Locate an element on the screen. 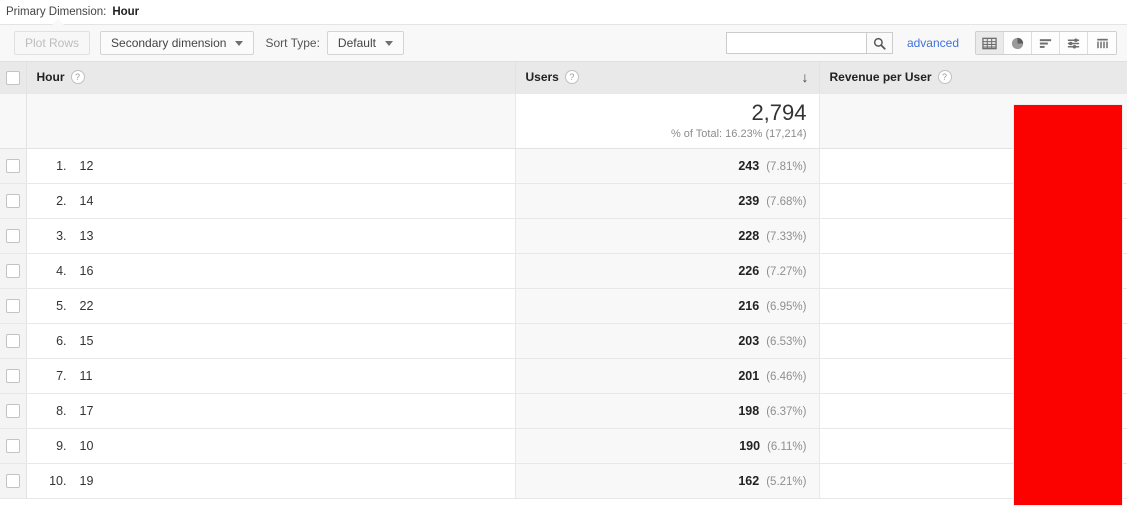 Image resolution: width=1127 pixels, height=513 pixels. row-hour-value: 12 is located at coordinates (87, 166).